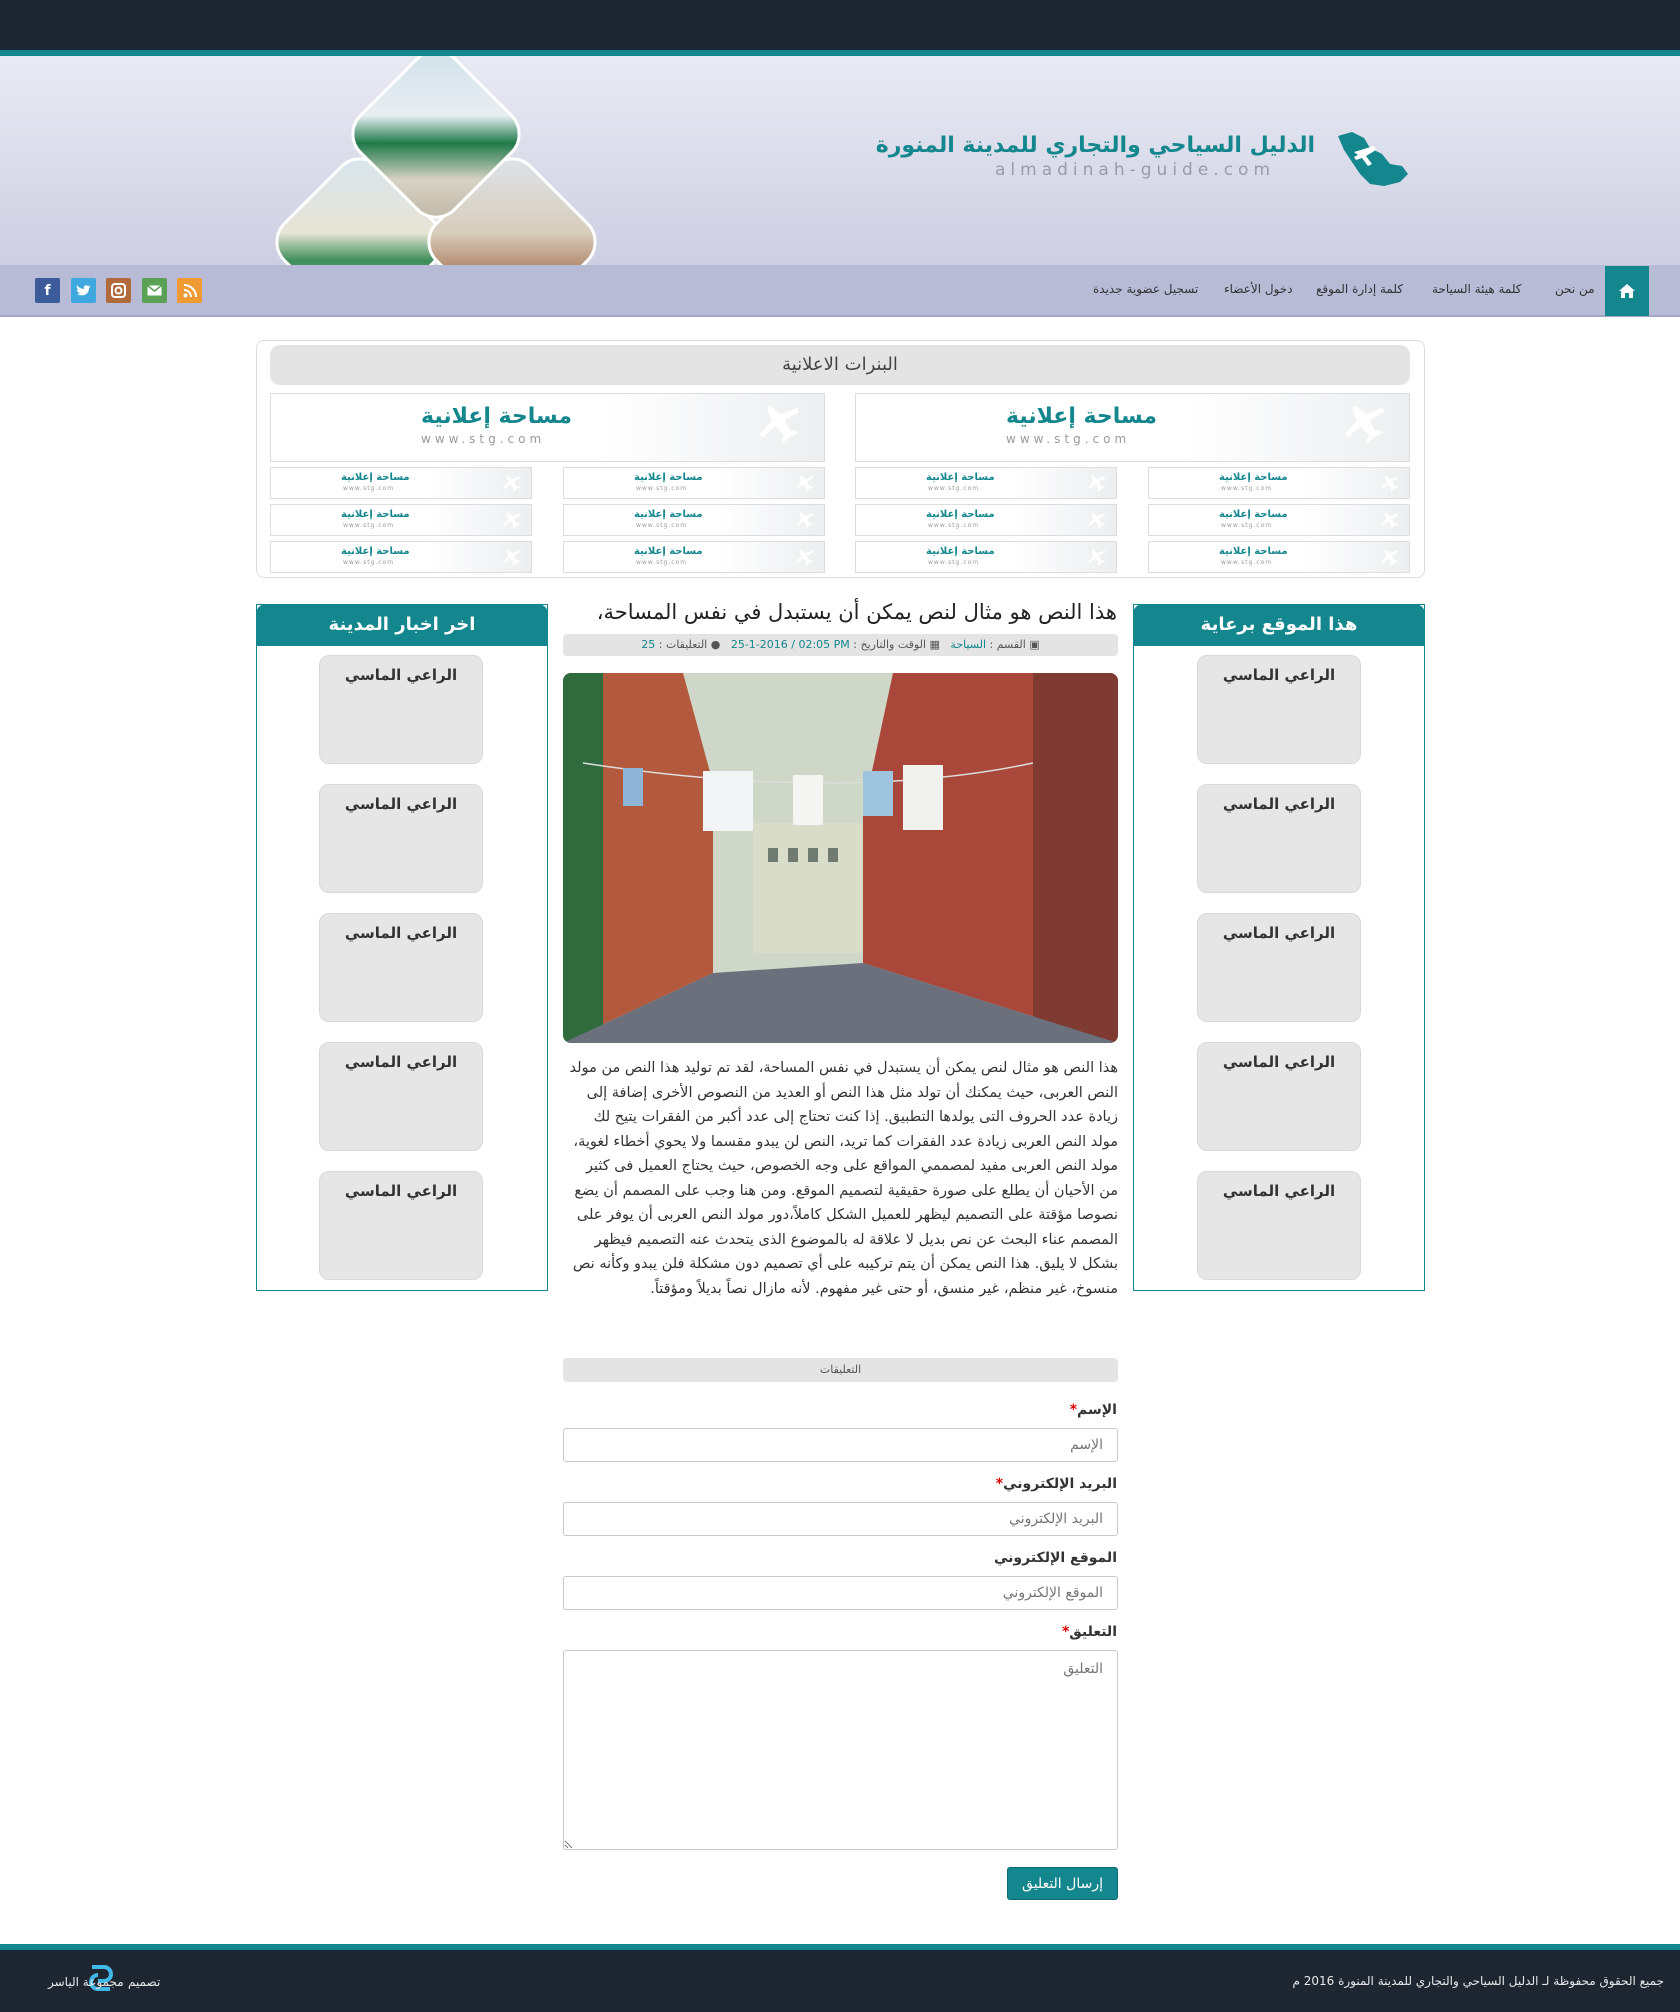 Image resolution: width=1680 pixels, height=2012 pixels. I want to click on home-icon, so click(1627, 291).